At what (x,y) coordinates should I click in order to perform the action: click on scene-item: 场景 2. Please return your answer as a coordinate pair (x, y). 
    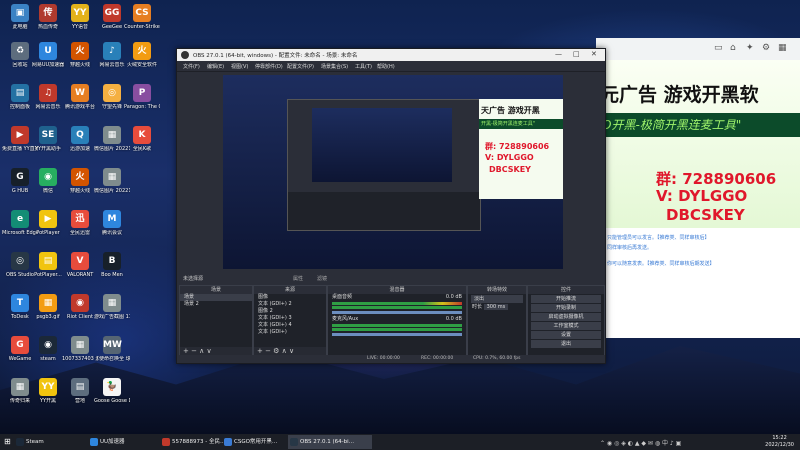
    Looking at the image, I should click on (216, 304).